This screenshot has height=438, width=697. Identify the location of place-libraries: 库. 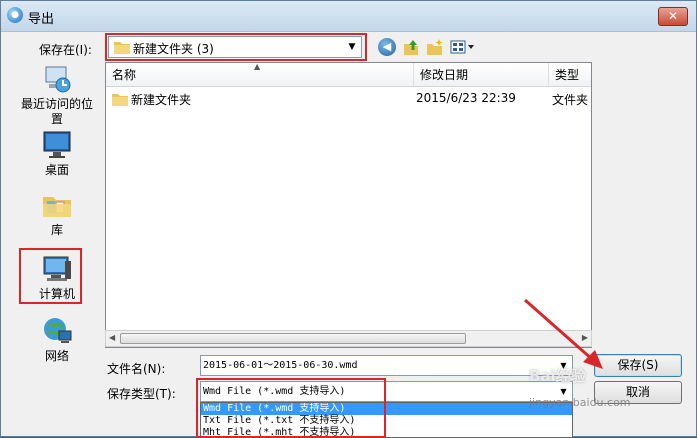
(57, 213).